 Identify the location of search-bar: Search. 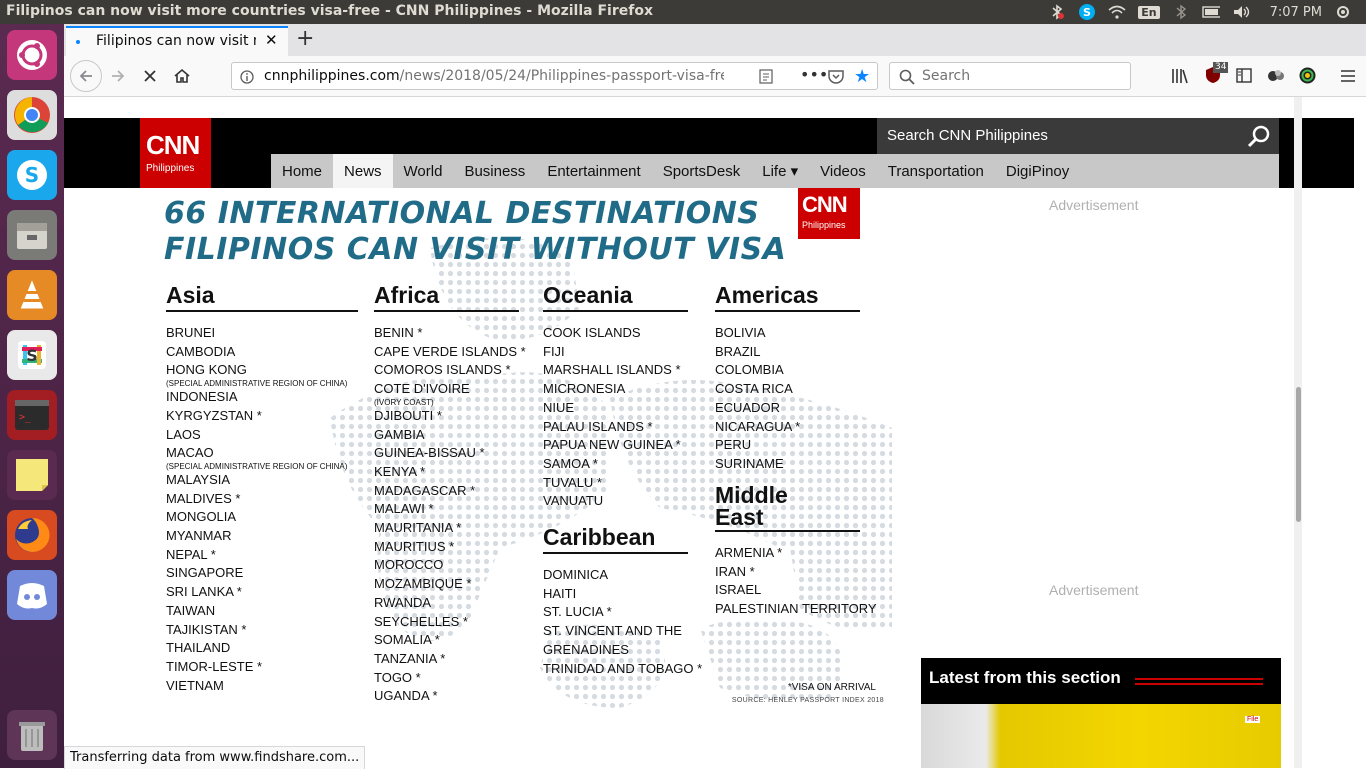
(1010, 76).